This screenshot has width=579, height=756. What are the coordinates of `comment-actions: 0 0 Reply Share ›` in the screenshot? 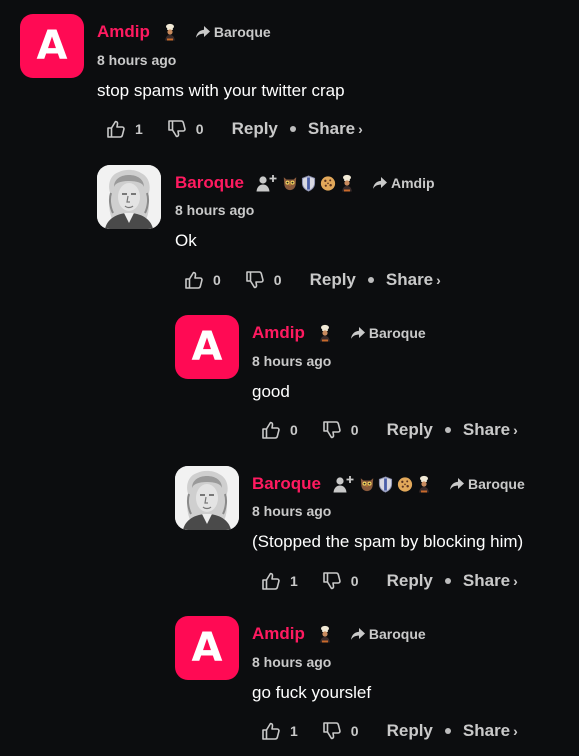 It's located at (389, 430).